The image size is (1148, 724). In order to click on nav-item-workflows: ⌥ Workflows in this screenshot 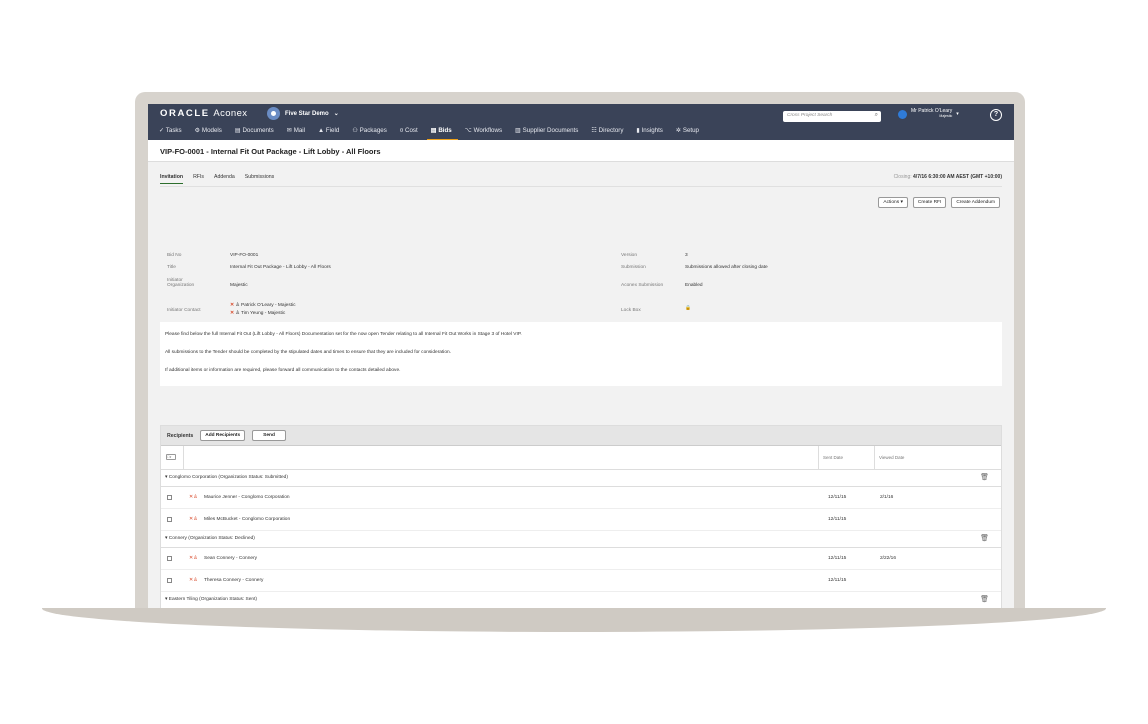, I will do `click(483, 134)`.